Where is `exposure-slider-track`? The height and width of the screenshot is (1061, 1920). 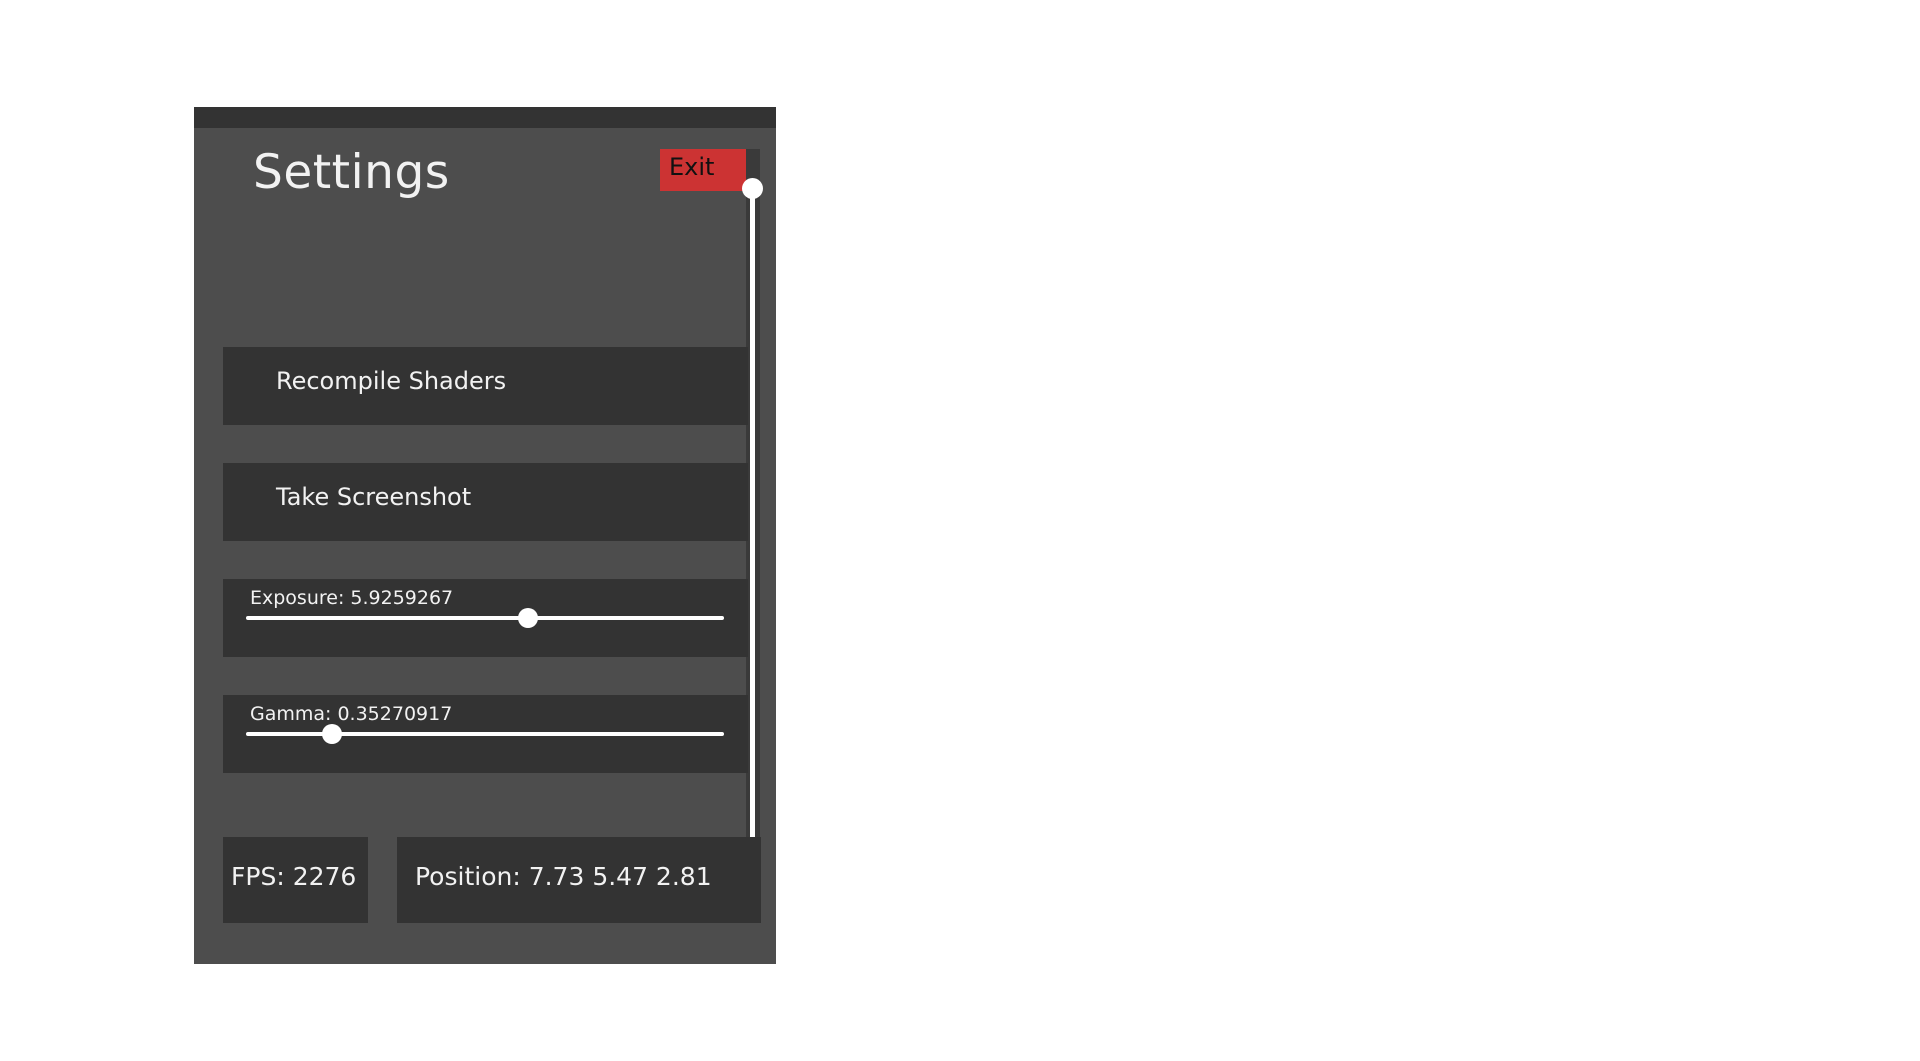
exposure-slider-track is located at coordinates (485, 618).